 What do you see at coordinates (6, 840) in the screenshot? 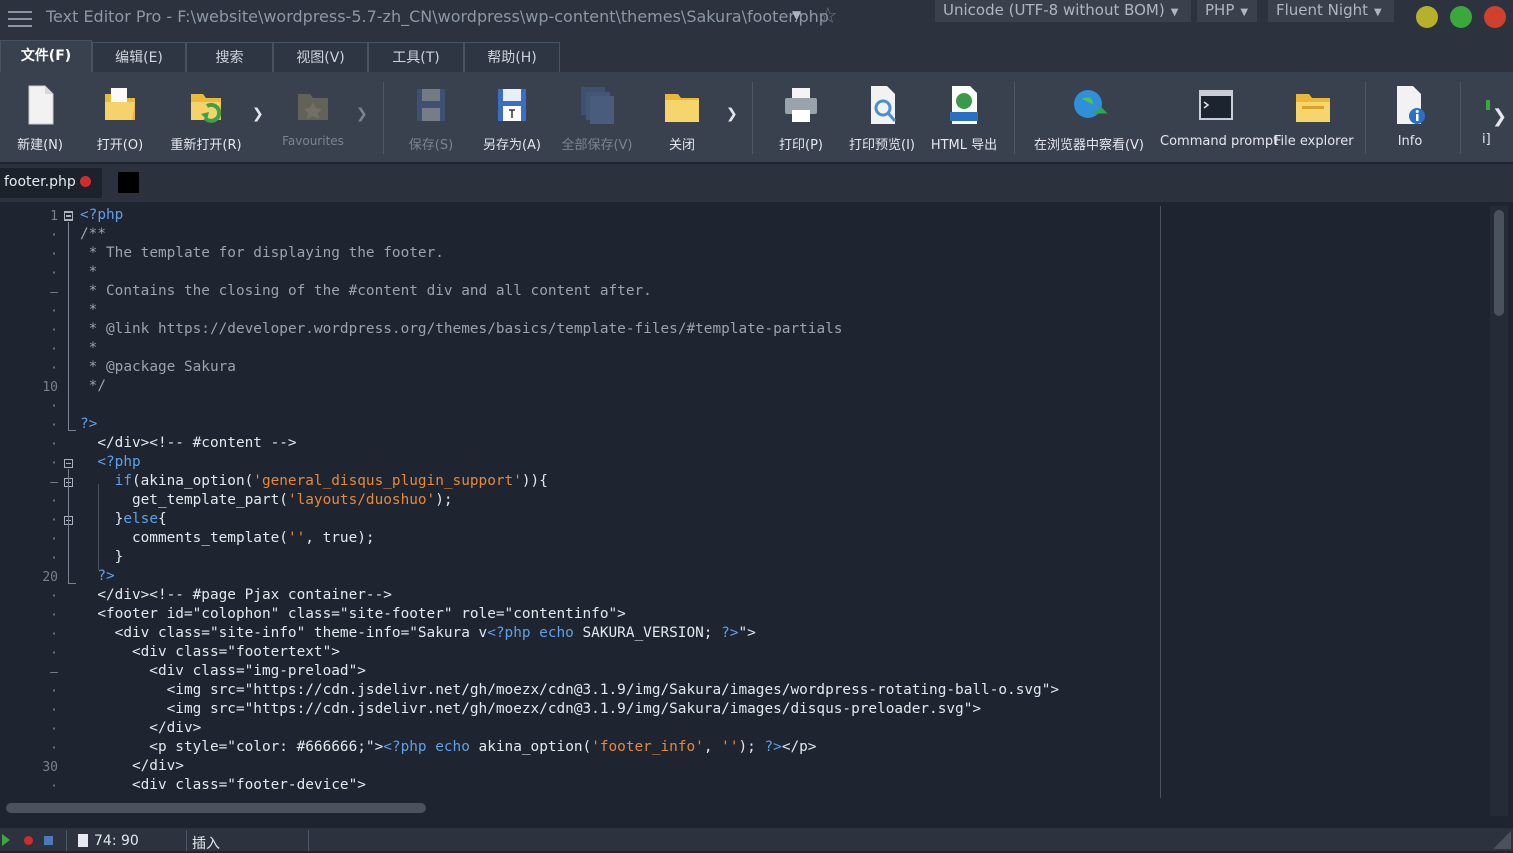
I see `play-macro-icon` at bounding box center [6, 840].